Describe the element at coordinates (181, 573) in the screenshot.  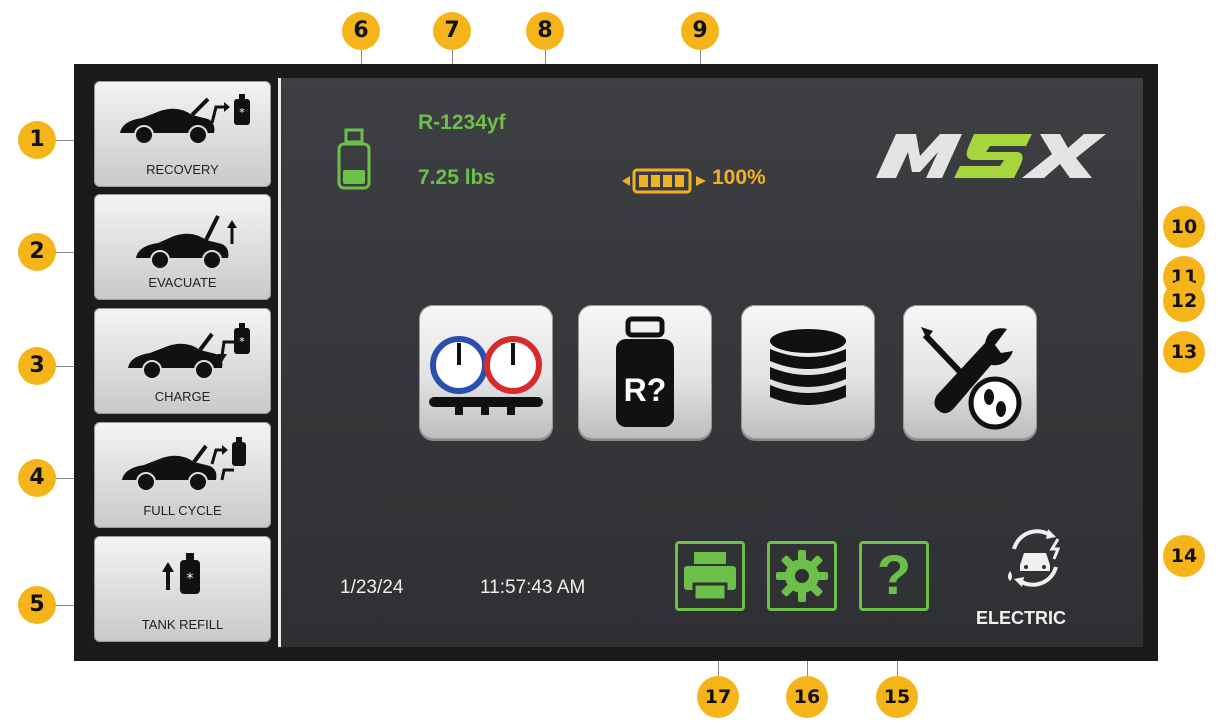
I see `tank-refill-icon: *` at that location.